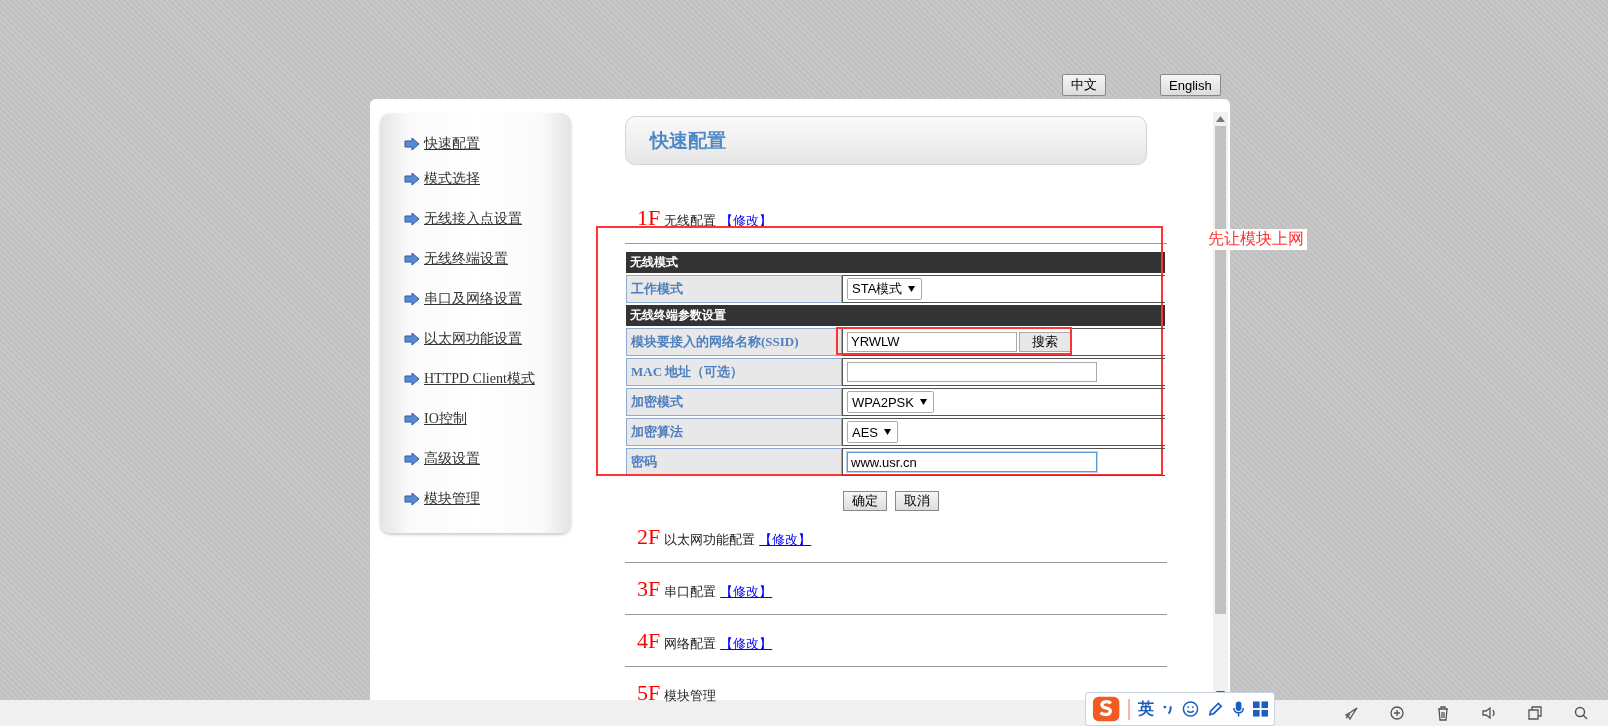 The image size is (1608, 726). I want to click on language-button: 中文, so click(1084, 85).